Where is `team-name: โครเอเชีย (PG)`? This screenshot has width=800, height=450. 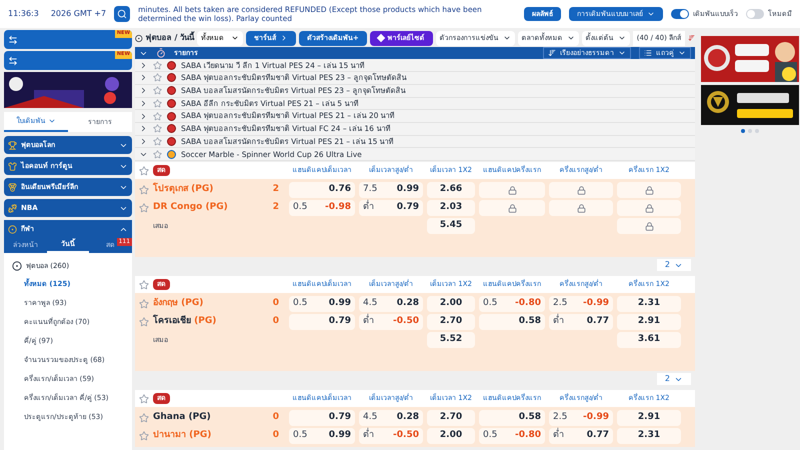
team-name: โครเอเชีย (PG) is located at coordinates (184, 321).